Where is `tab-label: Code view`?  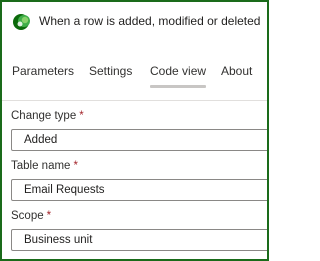
tab-label: Code view is located at coordinates (178, 71).